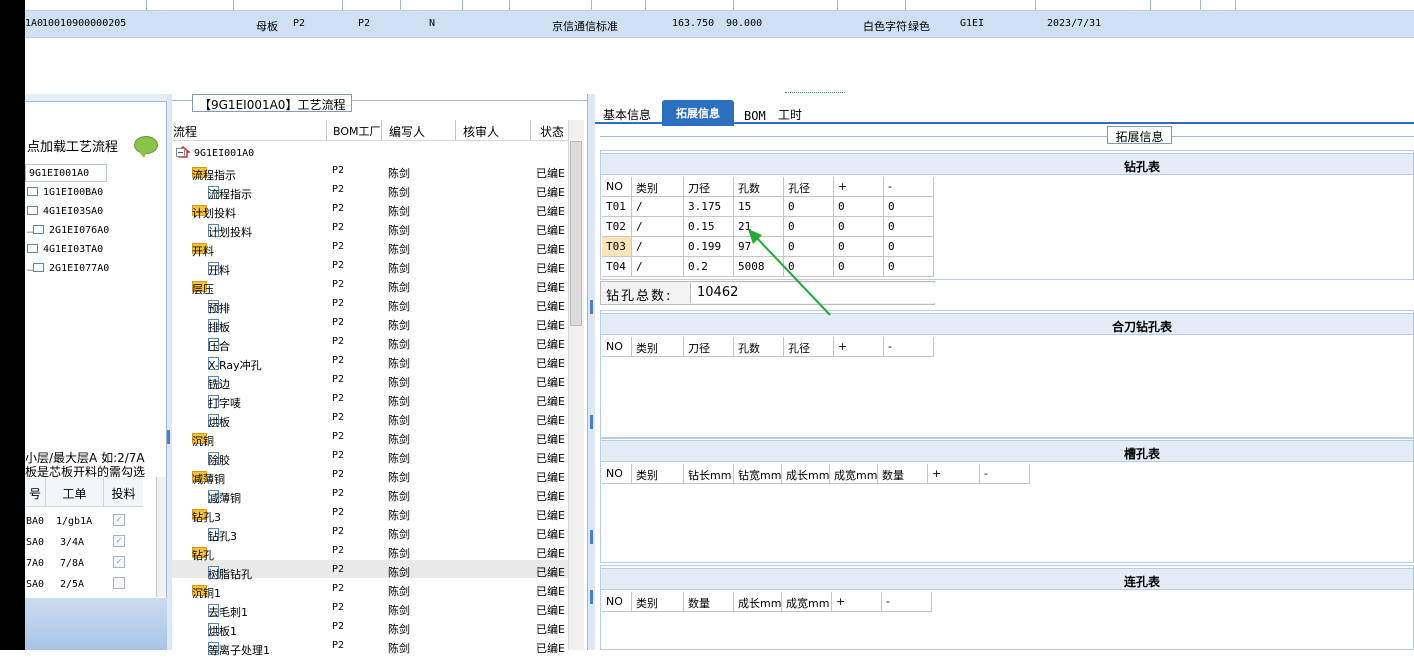 The height and width of the screenshot is (658, 1414). What do you see at coordinates (74, 492) in the screenshot?
I see `wo-header-order: 工单` at bounding box center [74, 492].